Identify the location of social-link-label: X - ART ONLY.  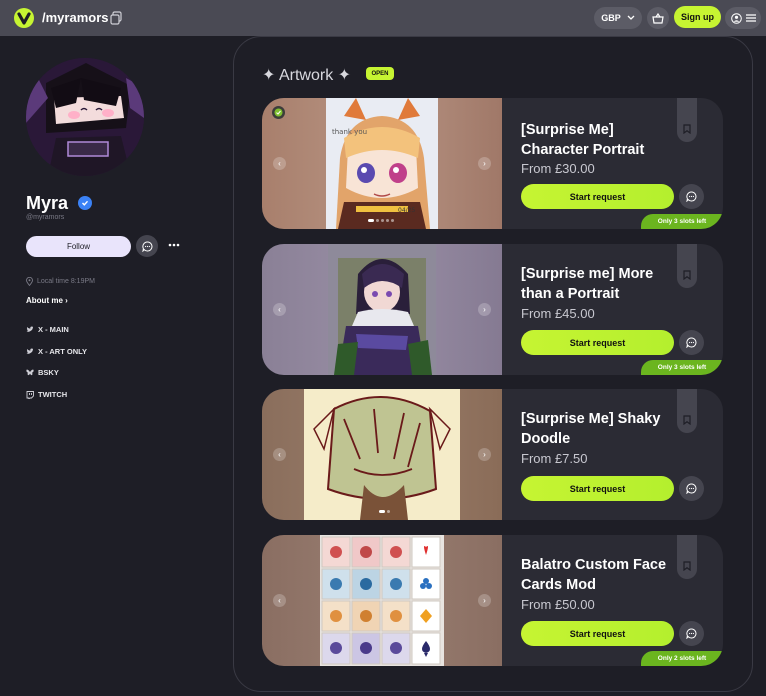
(63, 351).